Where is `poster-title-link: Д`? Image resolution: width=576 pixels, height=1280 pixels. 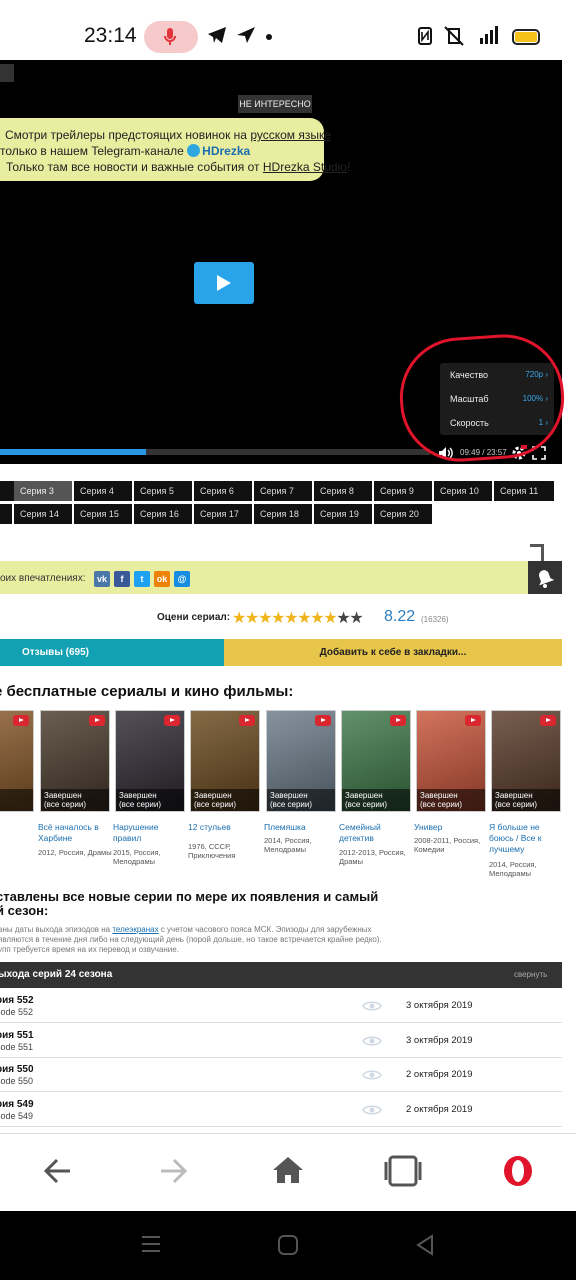 poster-title-link: Д is located at coordinates (17, 827).